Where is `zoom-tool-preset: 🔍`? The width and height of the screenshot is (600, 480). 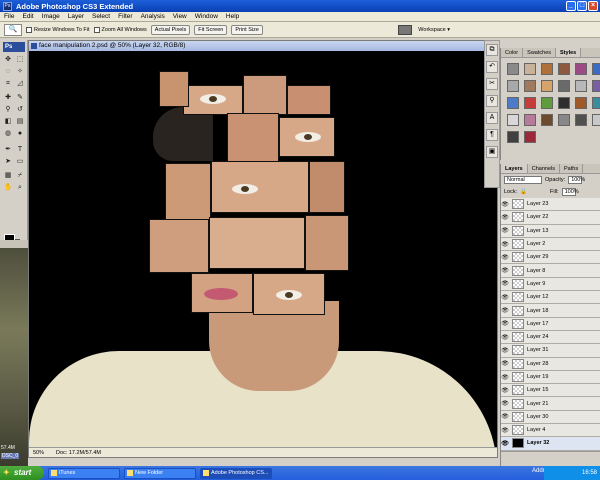
zoom-tool-preset: 🔍 is located at coordinates (13, 29).